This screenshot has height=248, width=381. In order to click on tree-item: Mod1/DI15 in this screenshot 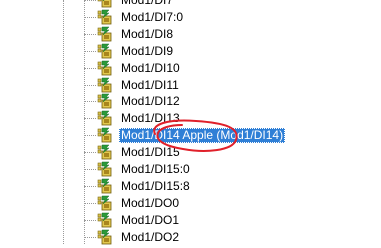, I will do `click(190, 152)`.